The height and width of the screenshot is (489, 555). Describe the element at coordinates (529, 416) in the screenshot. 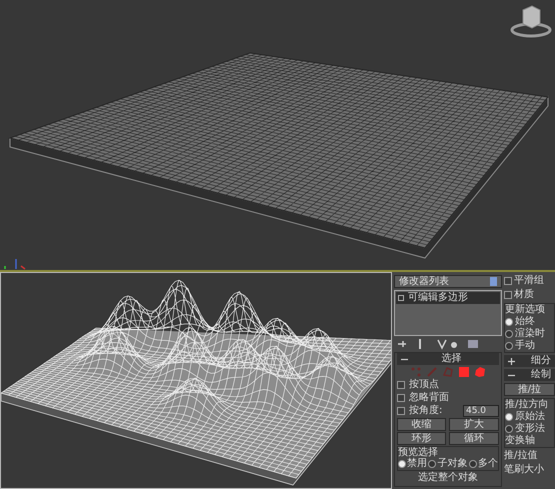

I see `radio-label: 原始法` at that location.